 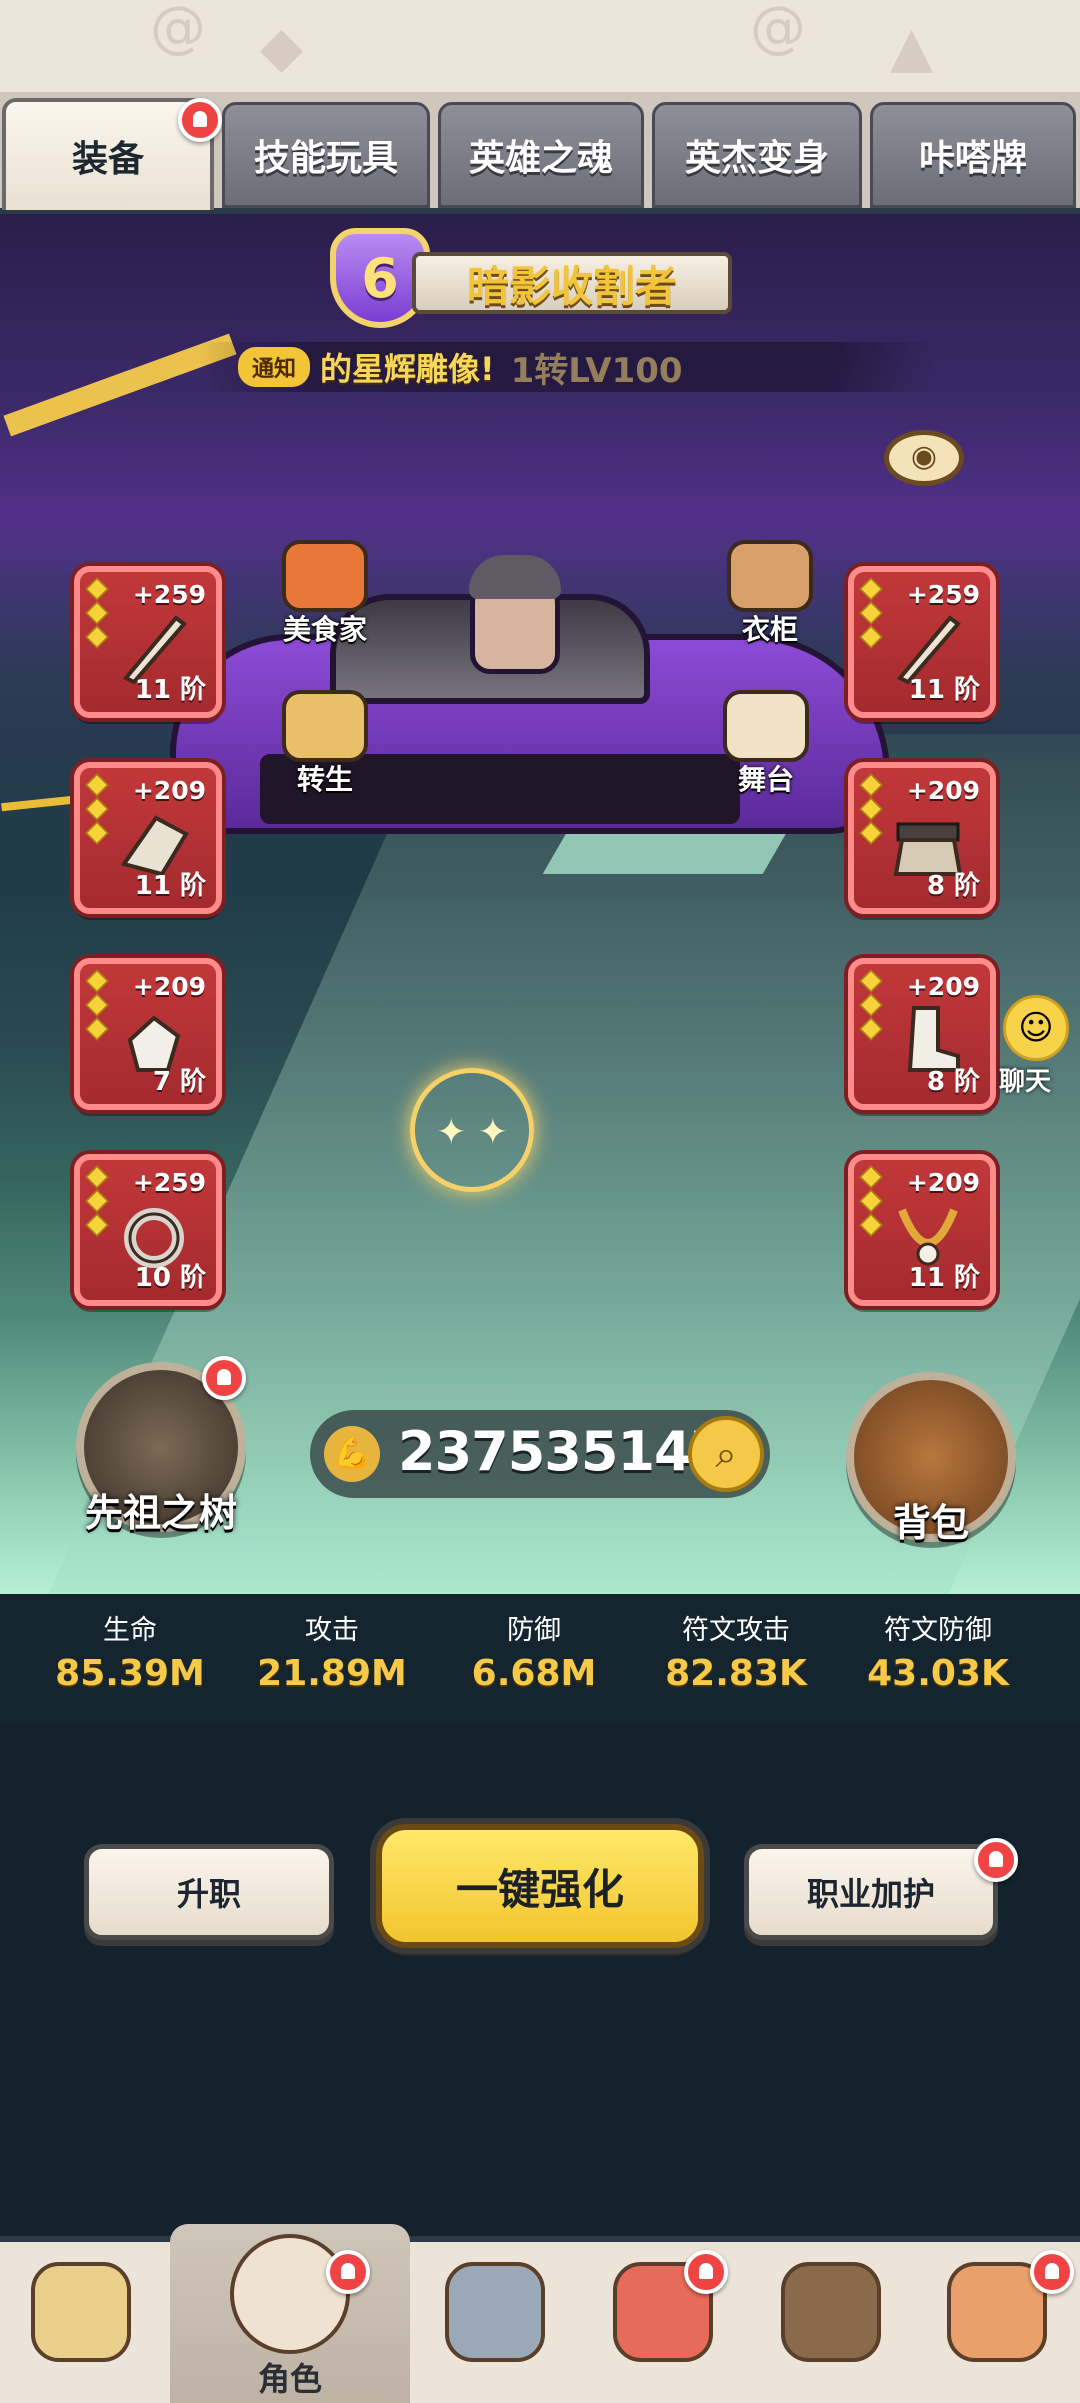 What do you see at coordinates (572, 283) in the screenshot?
I see `rank-banner: 暗影收割者` at bounding box center [572, 283].